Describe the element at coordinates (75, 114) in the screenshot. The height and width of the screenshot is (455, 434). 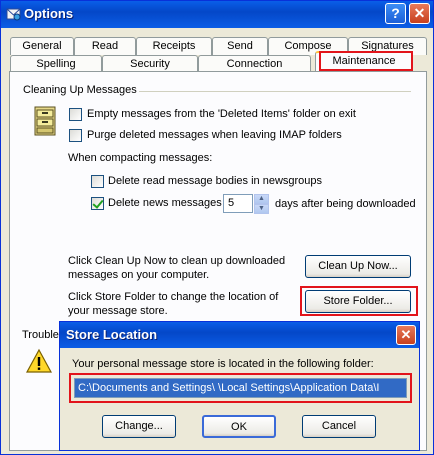
I see `empty-deleted-checkbox` at that location.